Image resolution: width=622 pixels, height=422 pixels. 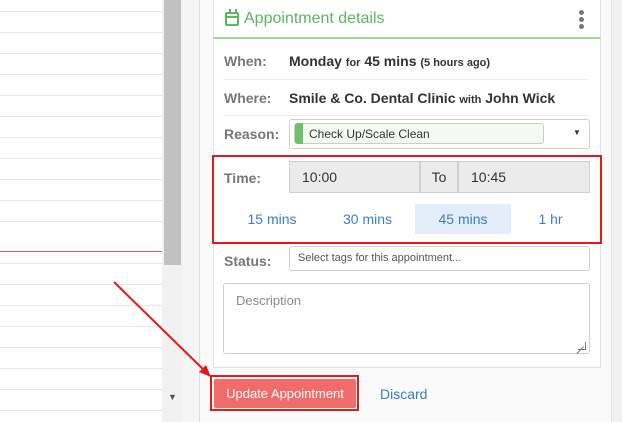 I want to click on duration-15-button: 15 mins, so click(x=272, y=219).